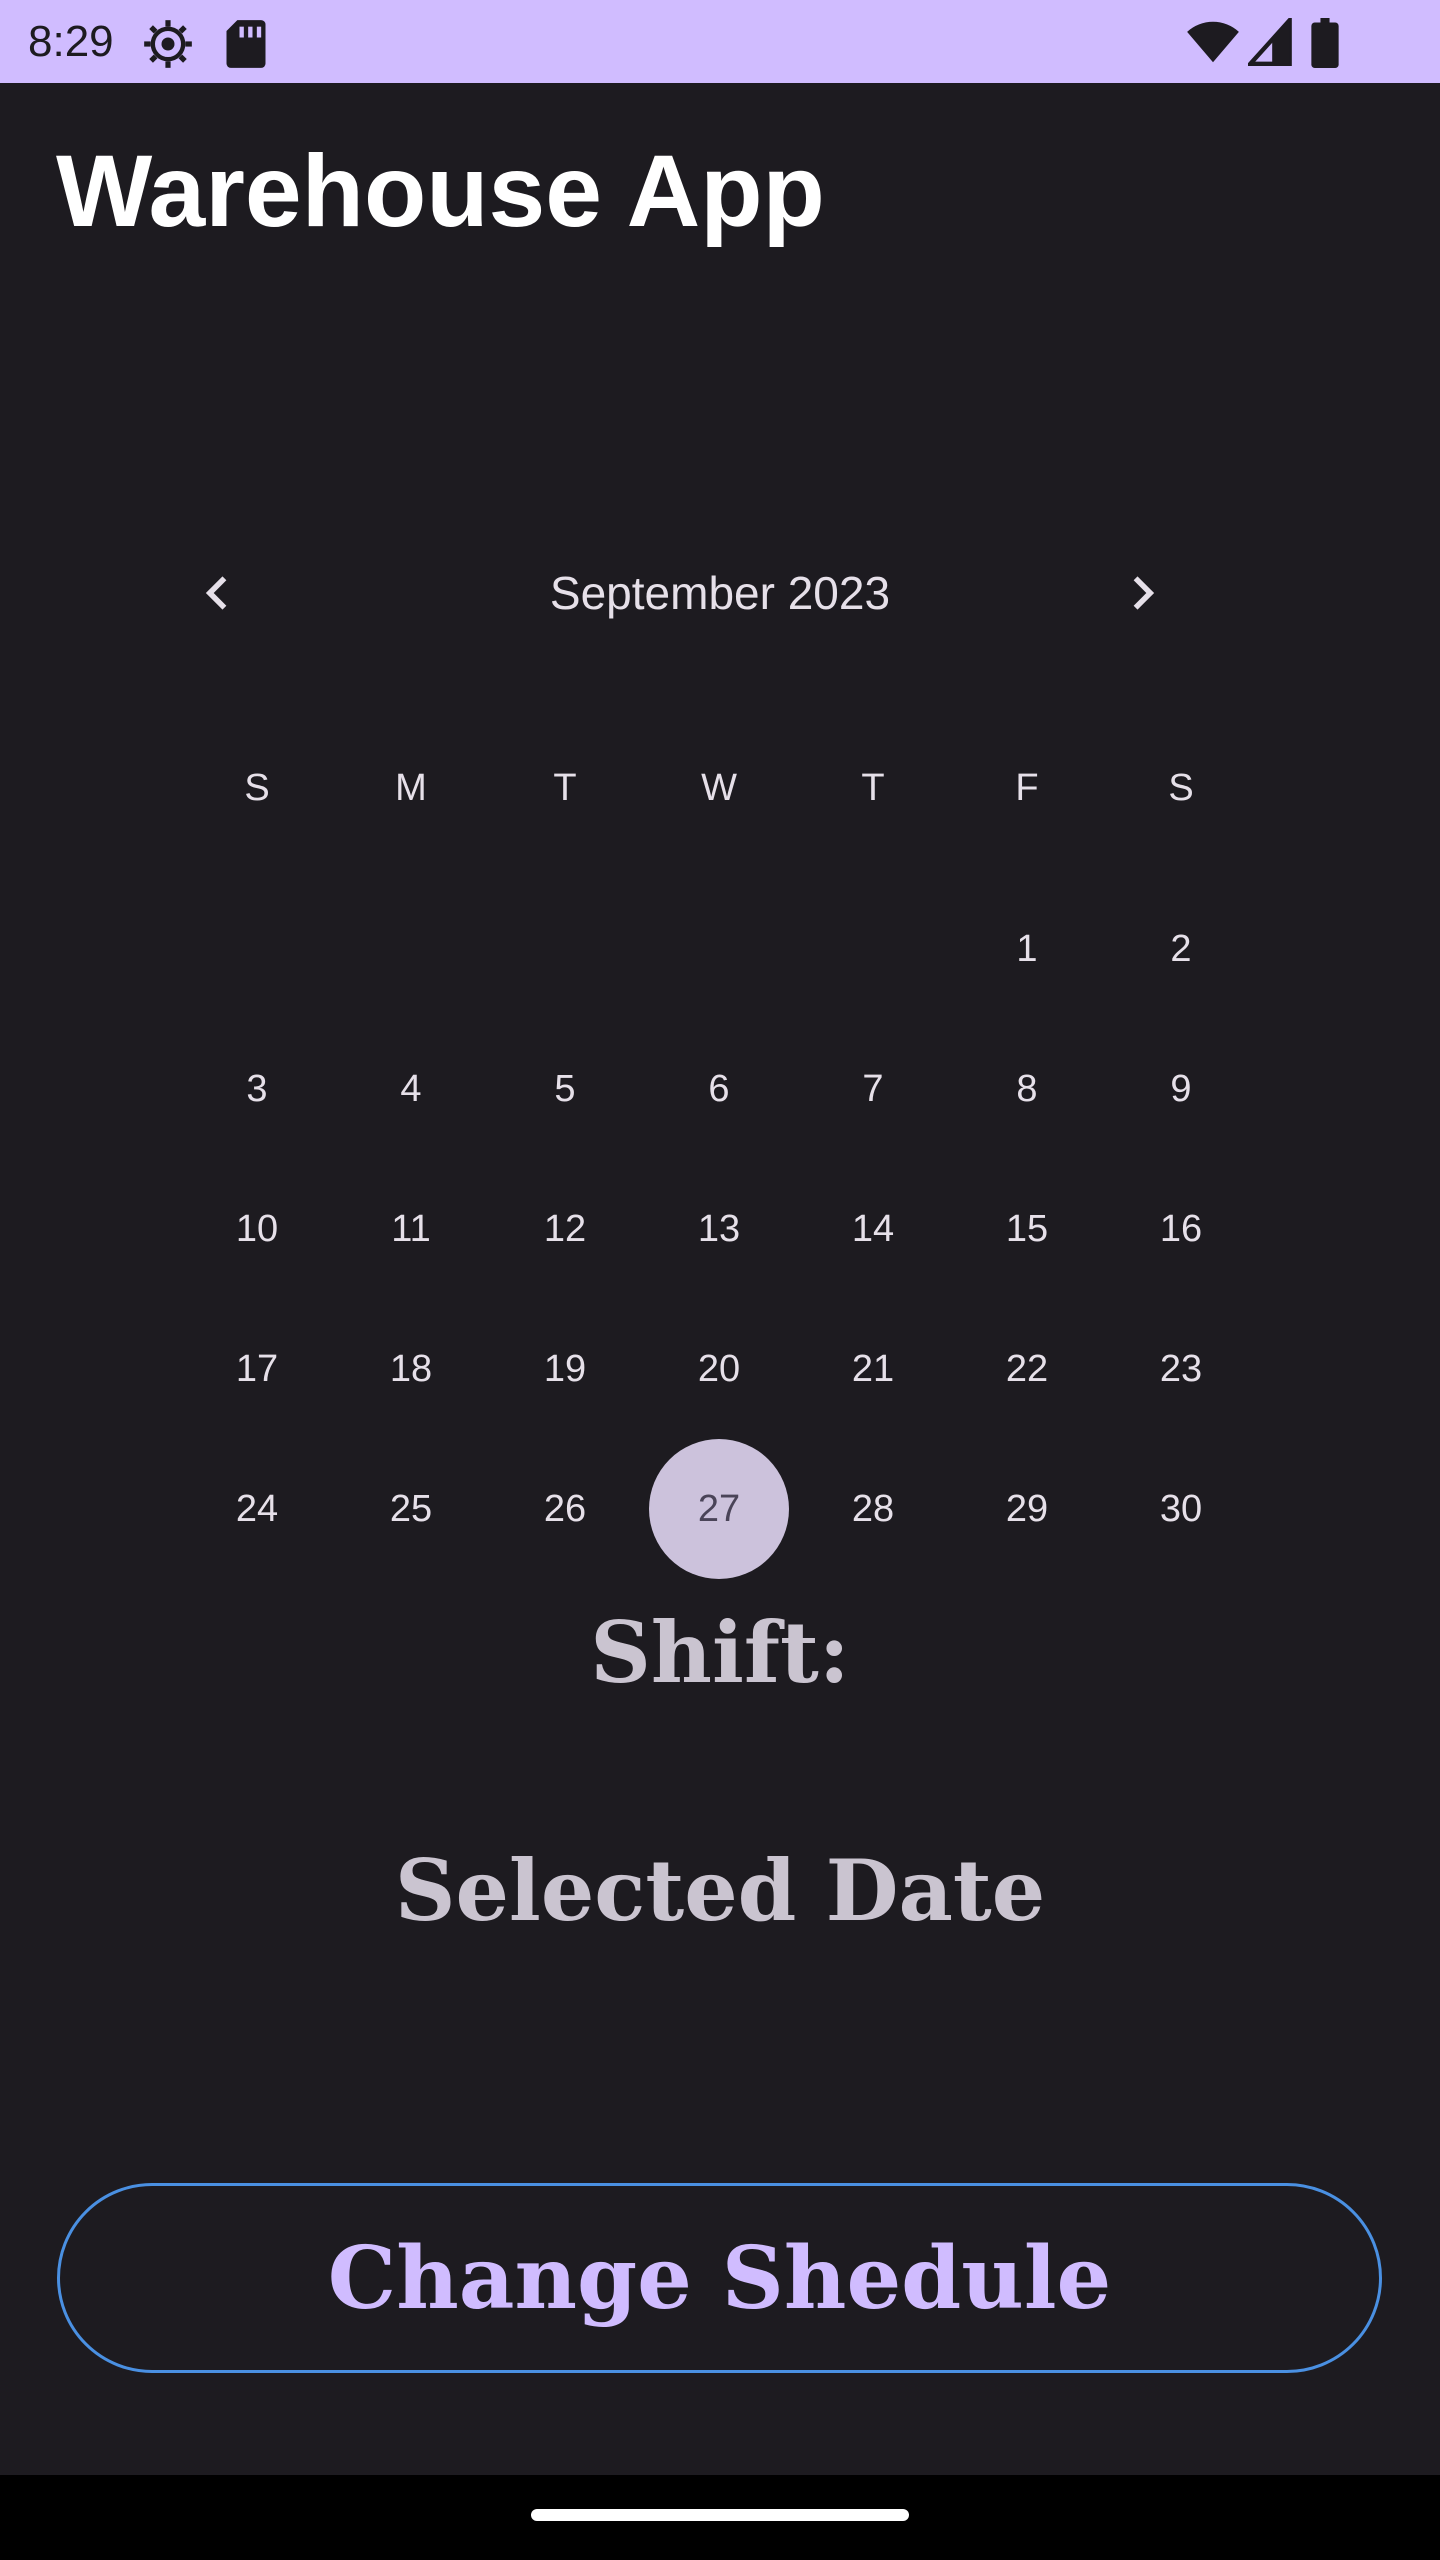 This screenshot has width=1440, height=2560. I want to click on calendar-day-number: 23, so click(1181, 1368).